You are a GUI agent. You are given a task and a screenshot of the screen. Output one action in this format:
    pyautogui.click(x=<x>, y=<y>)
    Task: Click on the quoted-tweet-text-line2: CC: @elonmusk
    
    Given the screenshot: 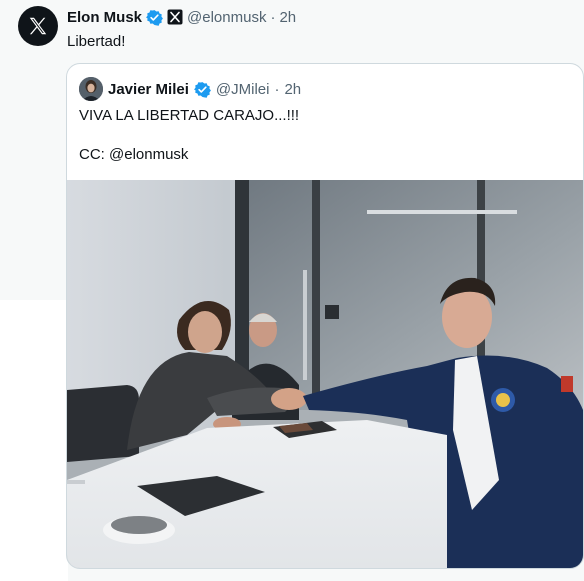 What is the action you would take?
    pyautogui.click(x=134, y=154)
    